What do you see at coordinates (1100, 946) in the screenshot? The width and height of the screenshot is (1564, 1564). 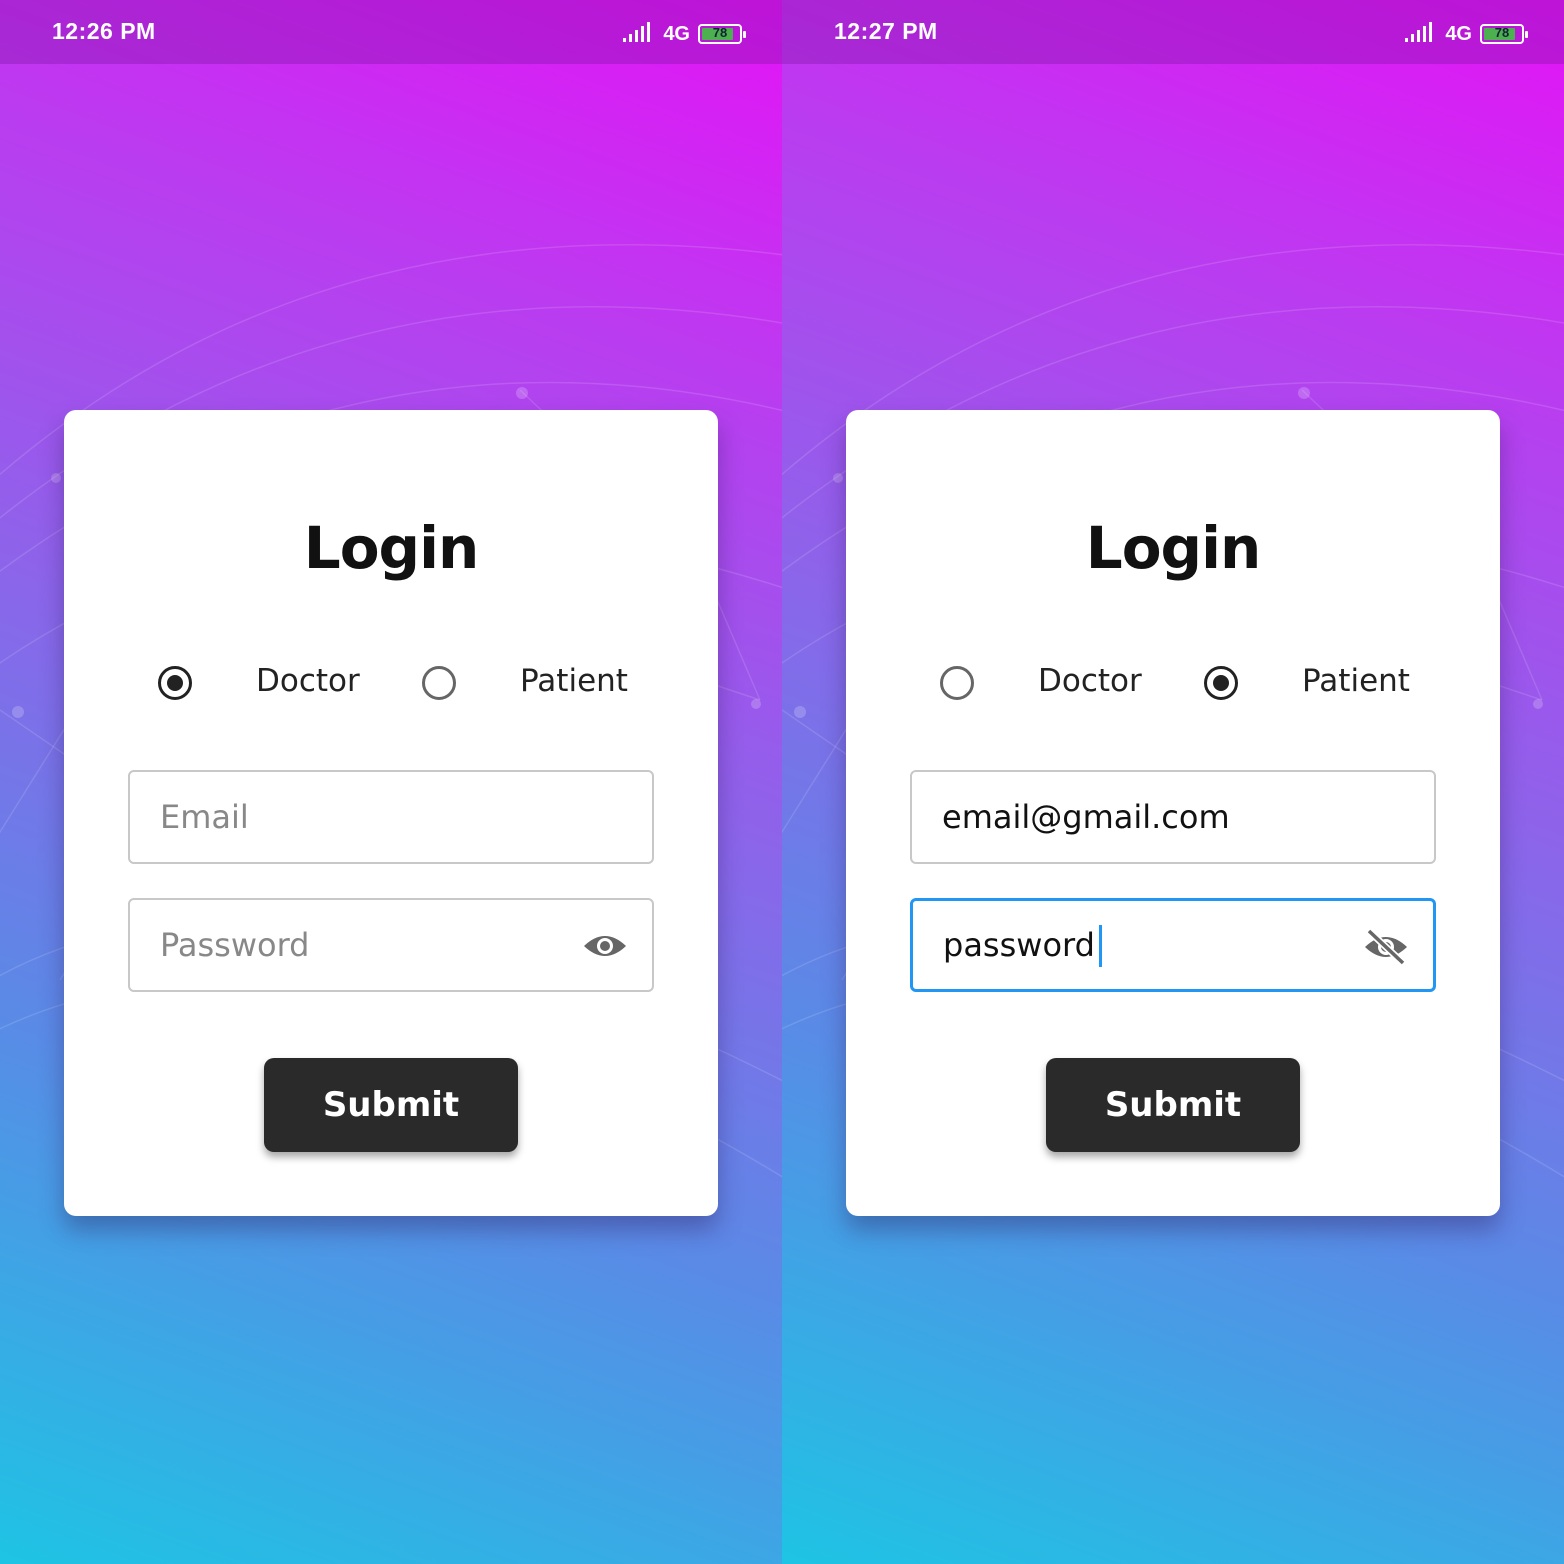 I see `text-cursor` at bounding box center [1100, 946].